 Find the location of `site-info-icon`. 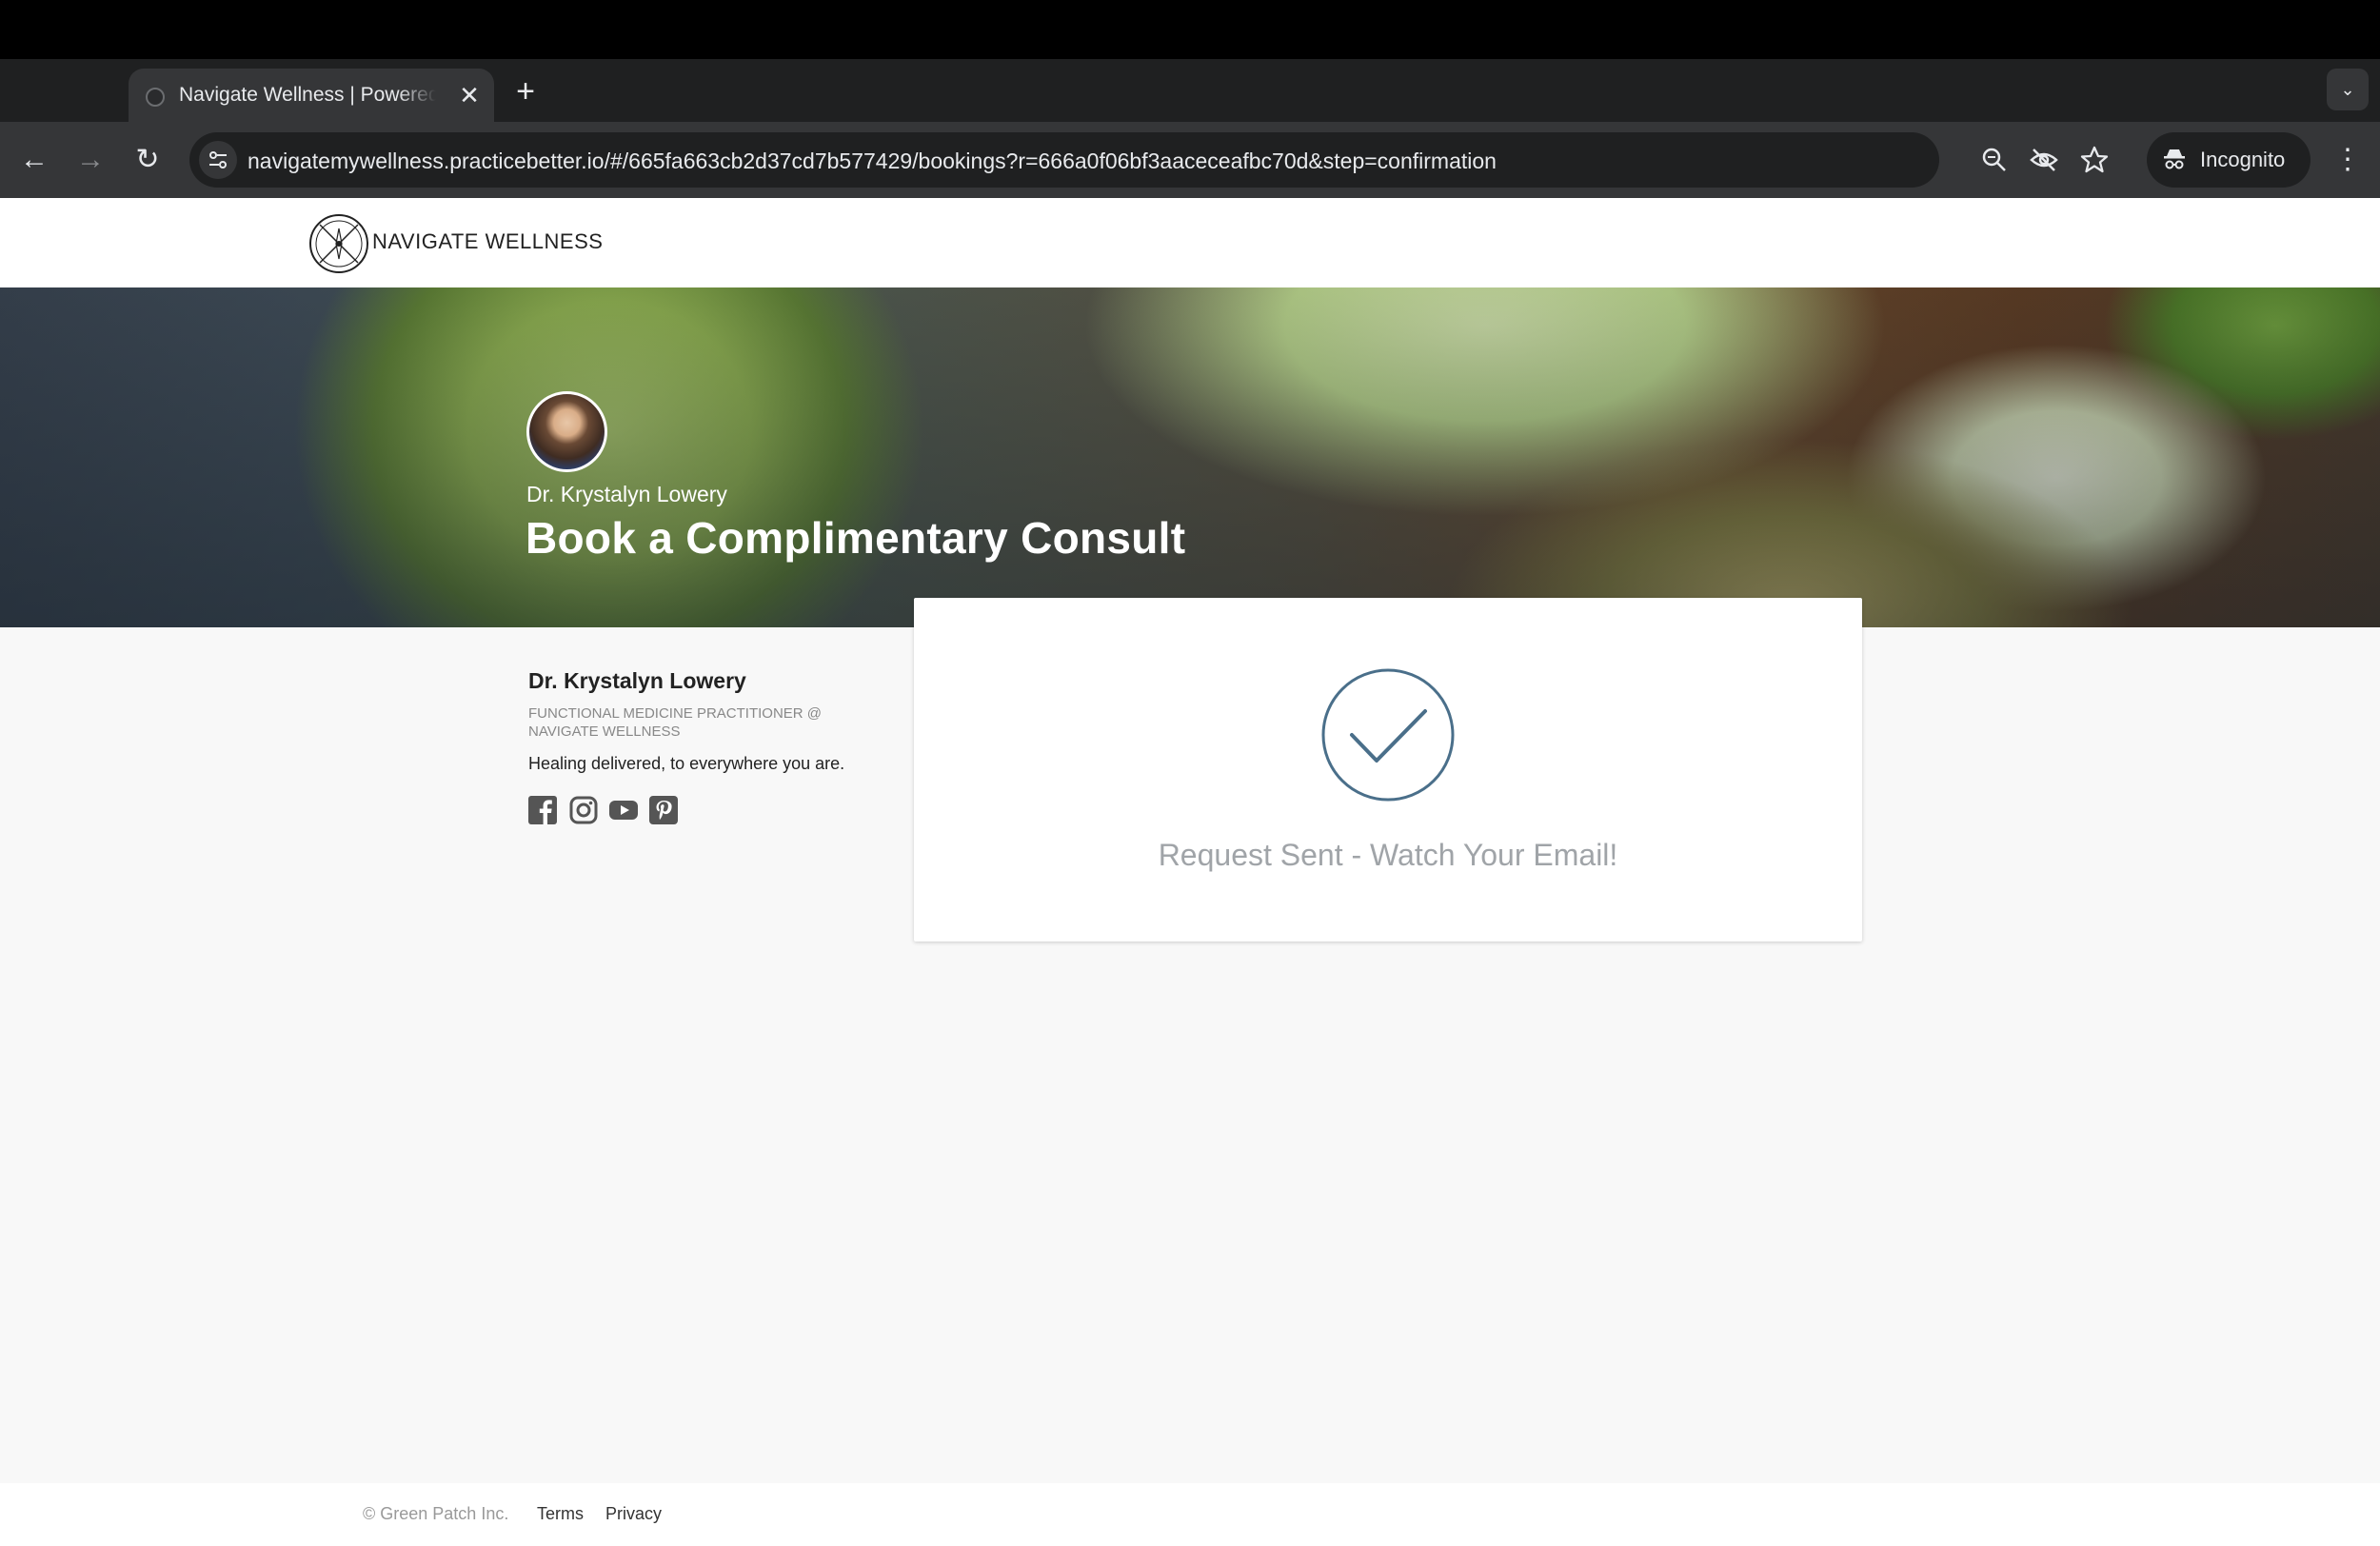

site-info-icon is located at coordinates (218, 160).